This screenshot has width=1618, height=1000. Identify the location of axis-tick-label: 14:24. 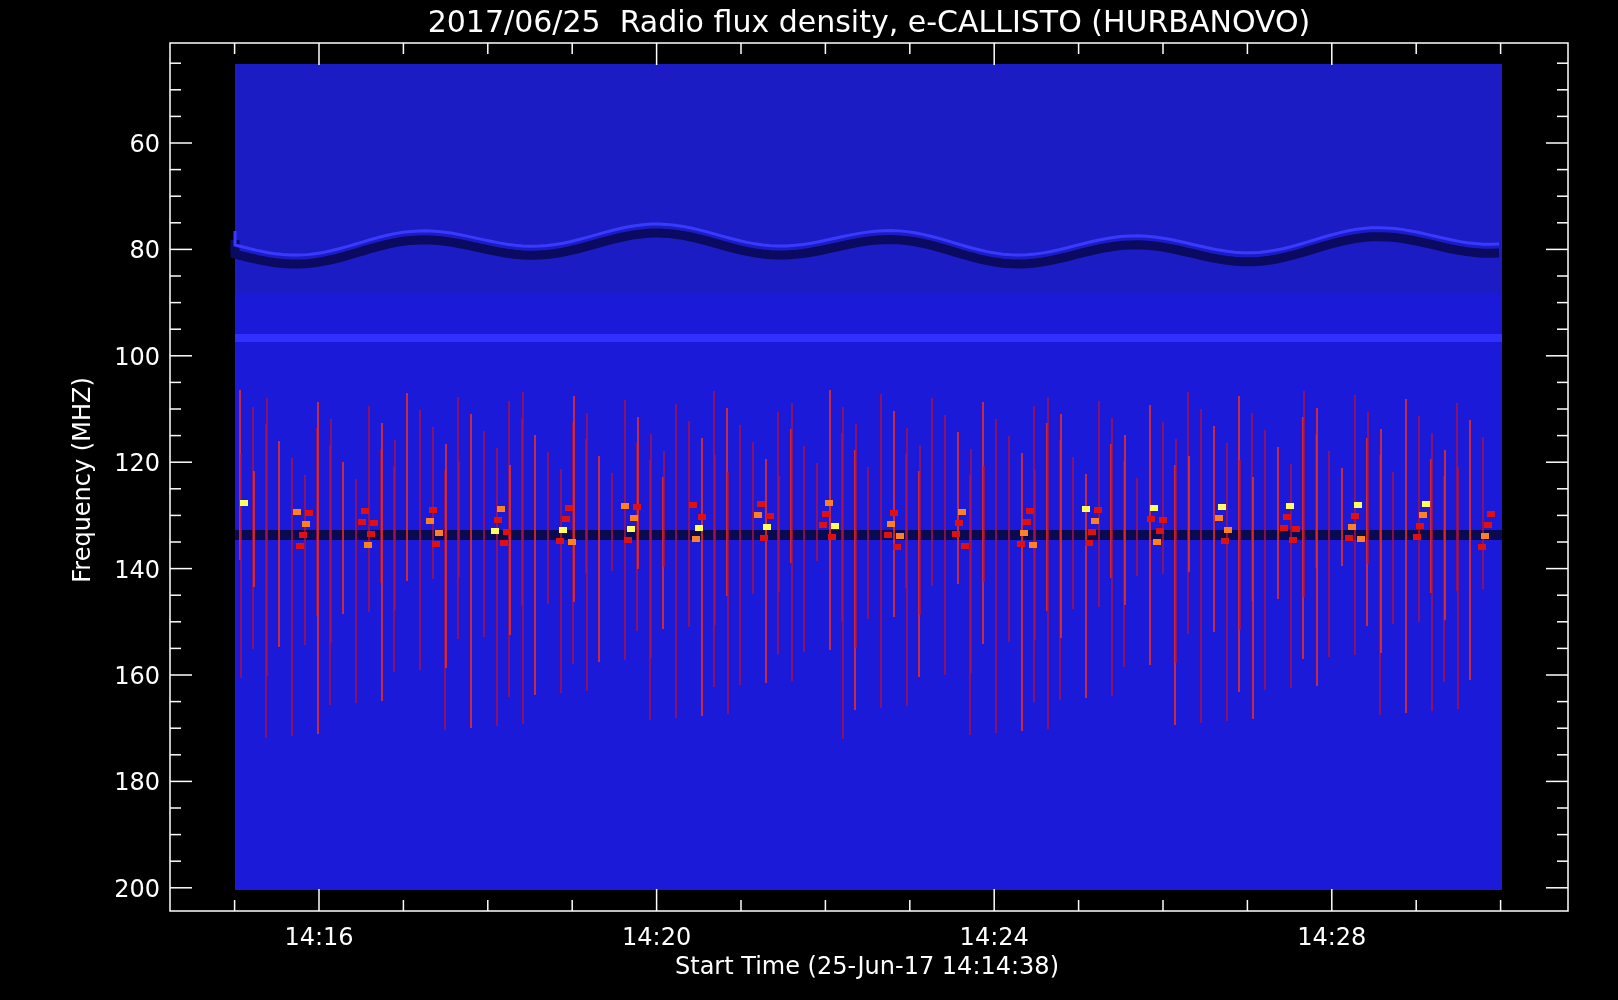
(994, 937).